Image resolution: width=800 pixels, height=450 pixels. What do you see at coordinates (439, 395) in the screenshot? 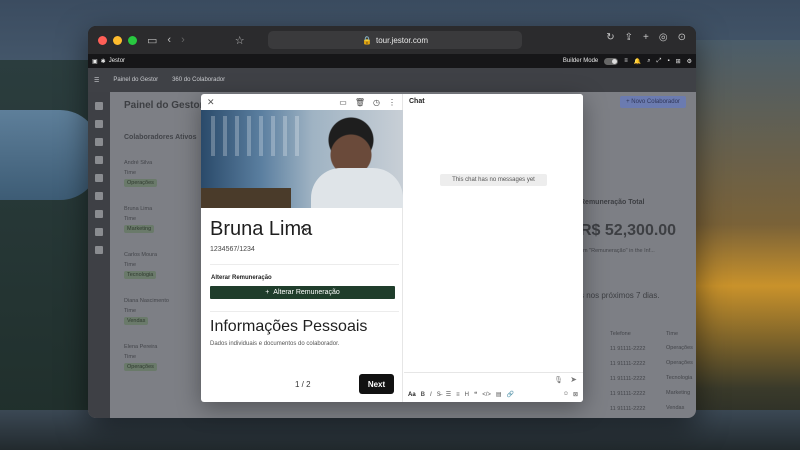
I see `strikethrough-icon: S̶` at bounding box center [439, 395].